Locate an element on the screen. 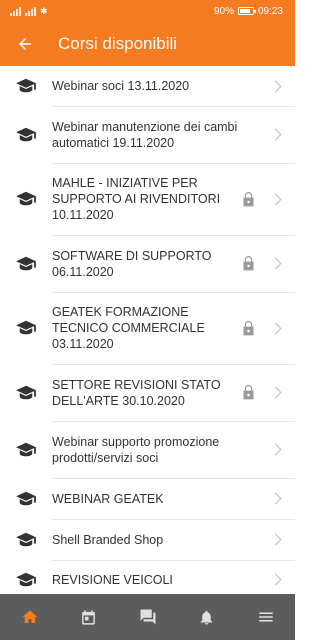 The width and height of the screenshot is (320, 640). arrow-left-icon is located at coordinates (25, 44).